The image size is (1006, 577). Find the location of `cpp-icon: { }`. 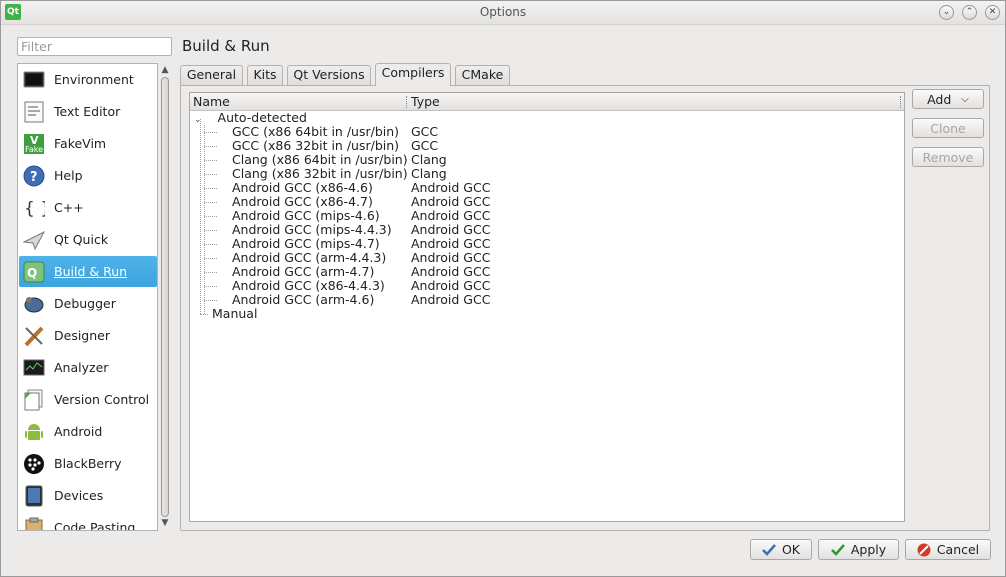

cpp-icon: { } is located at coordinates (34, 208).